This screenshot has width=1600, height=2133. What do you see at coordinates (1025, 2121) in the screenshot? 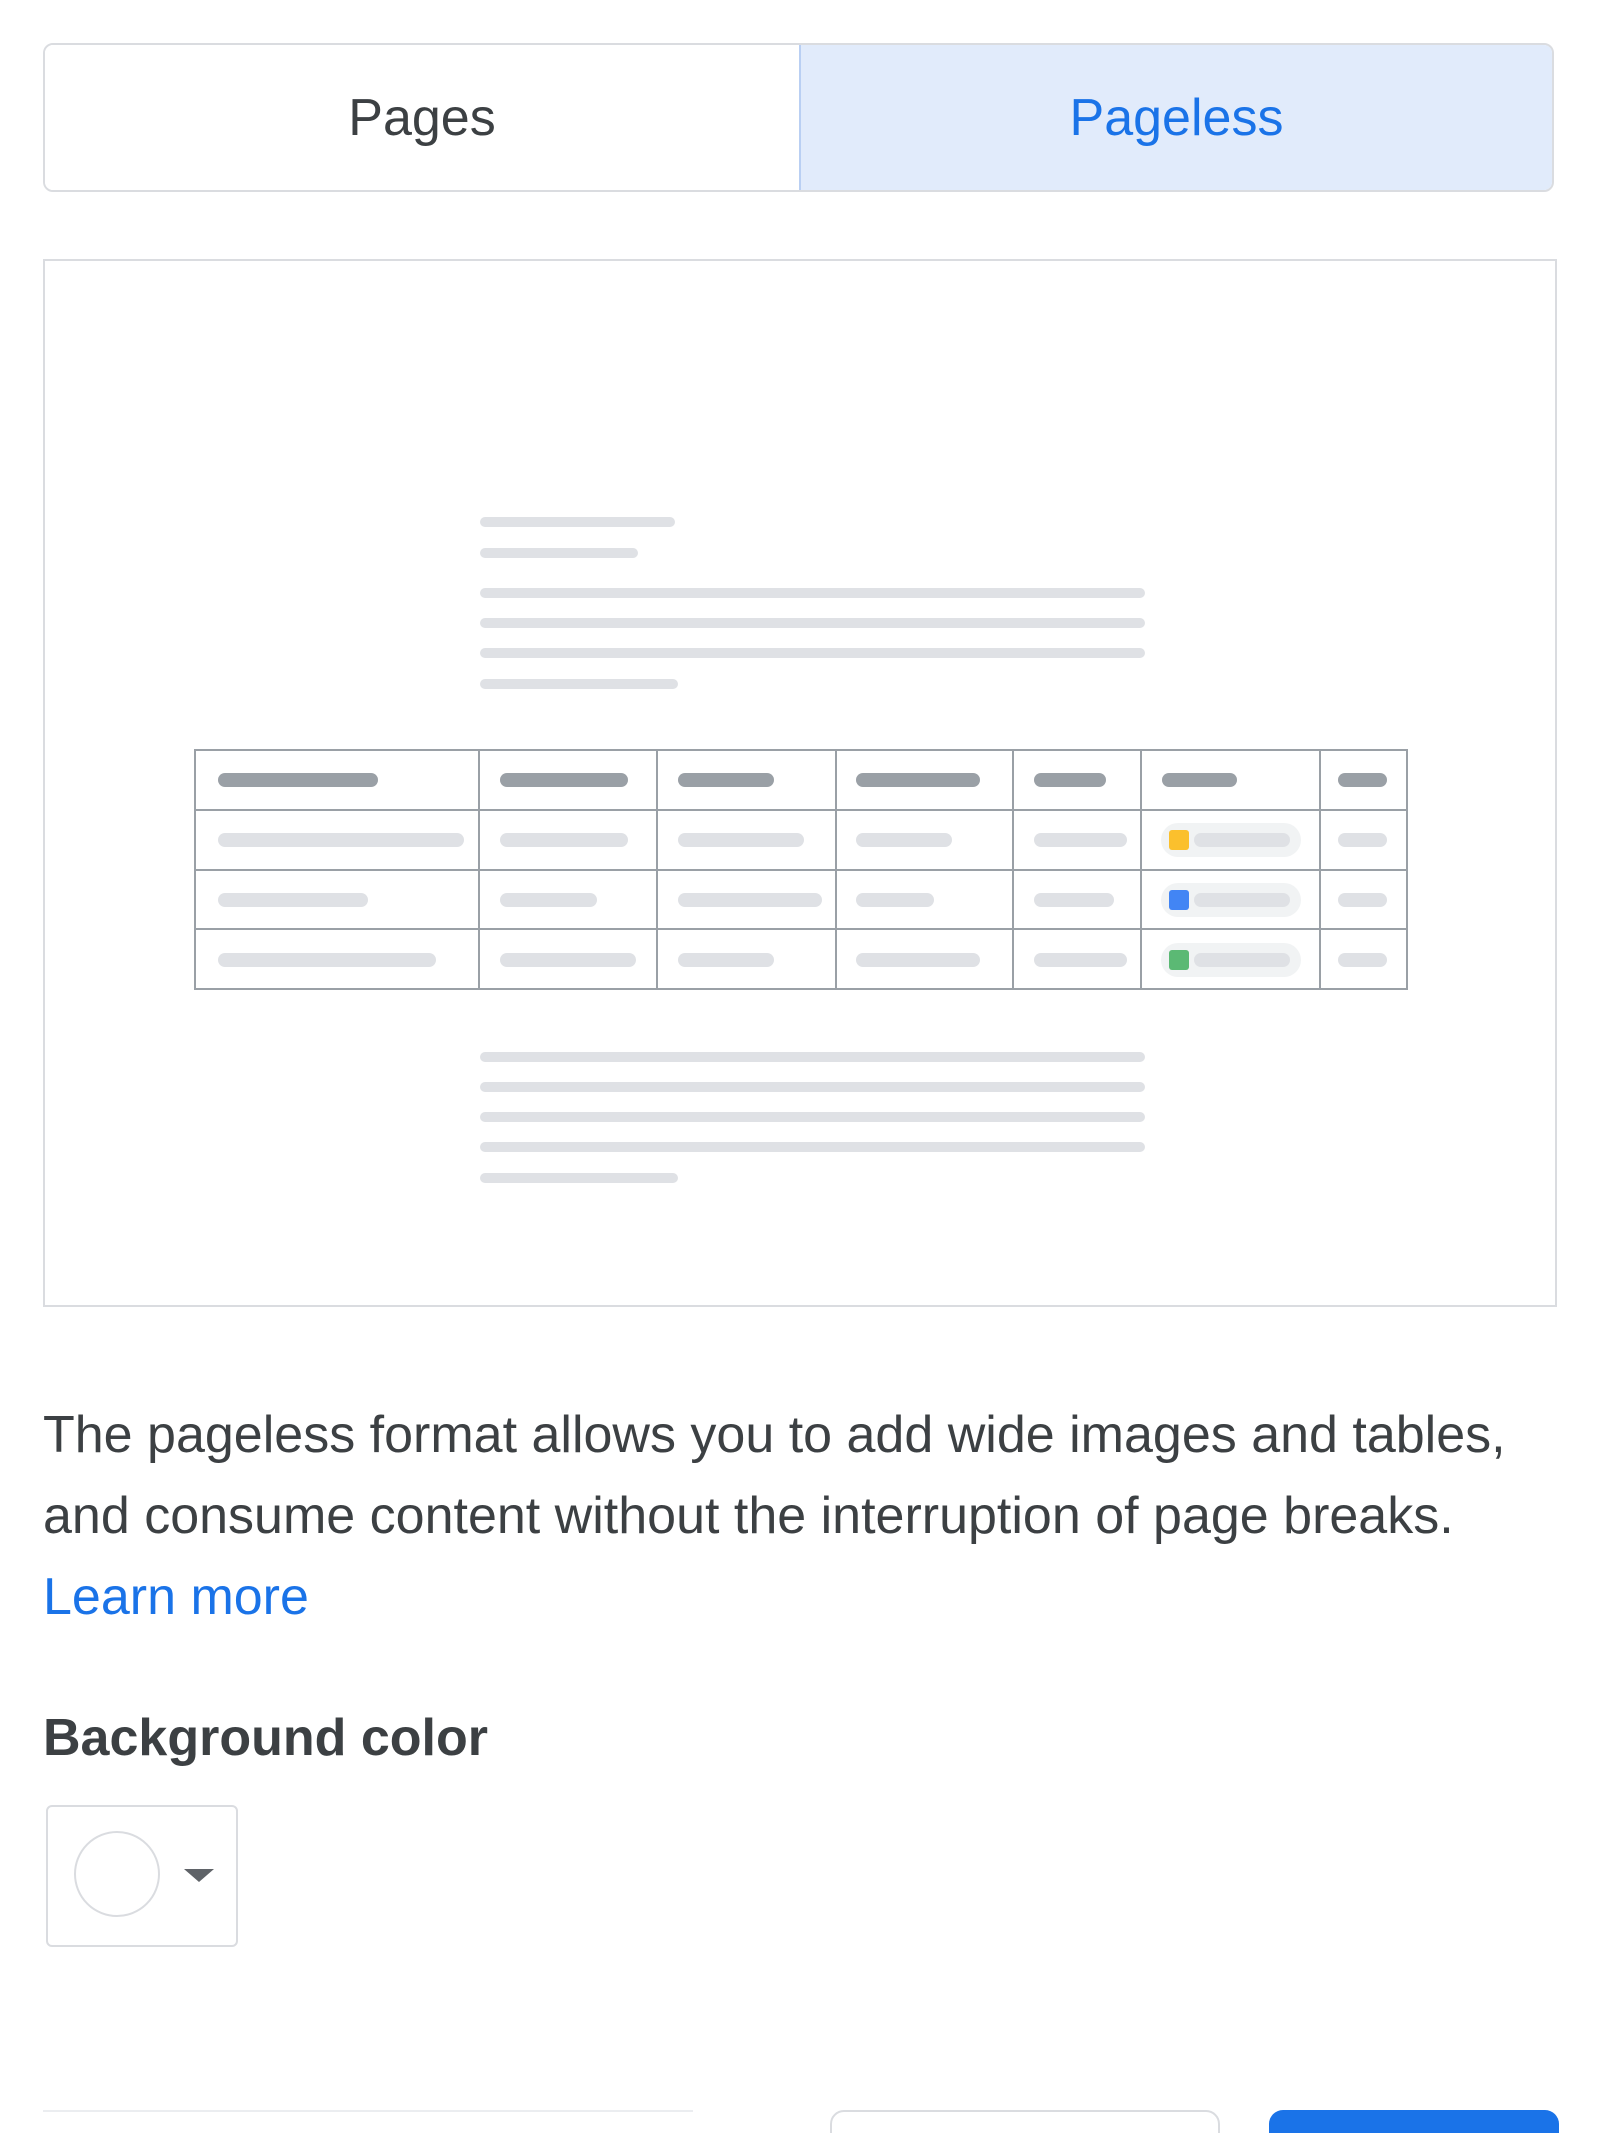
I see `cancel-button` at bounding box center [1025, 2121].